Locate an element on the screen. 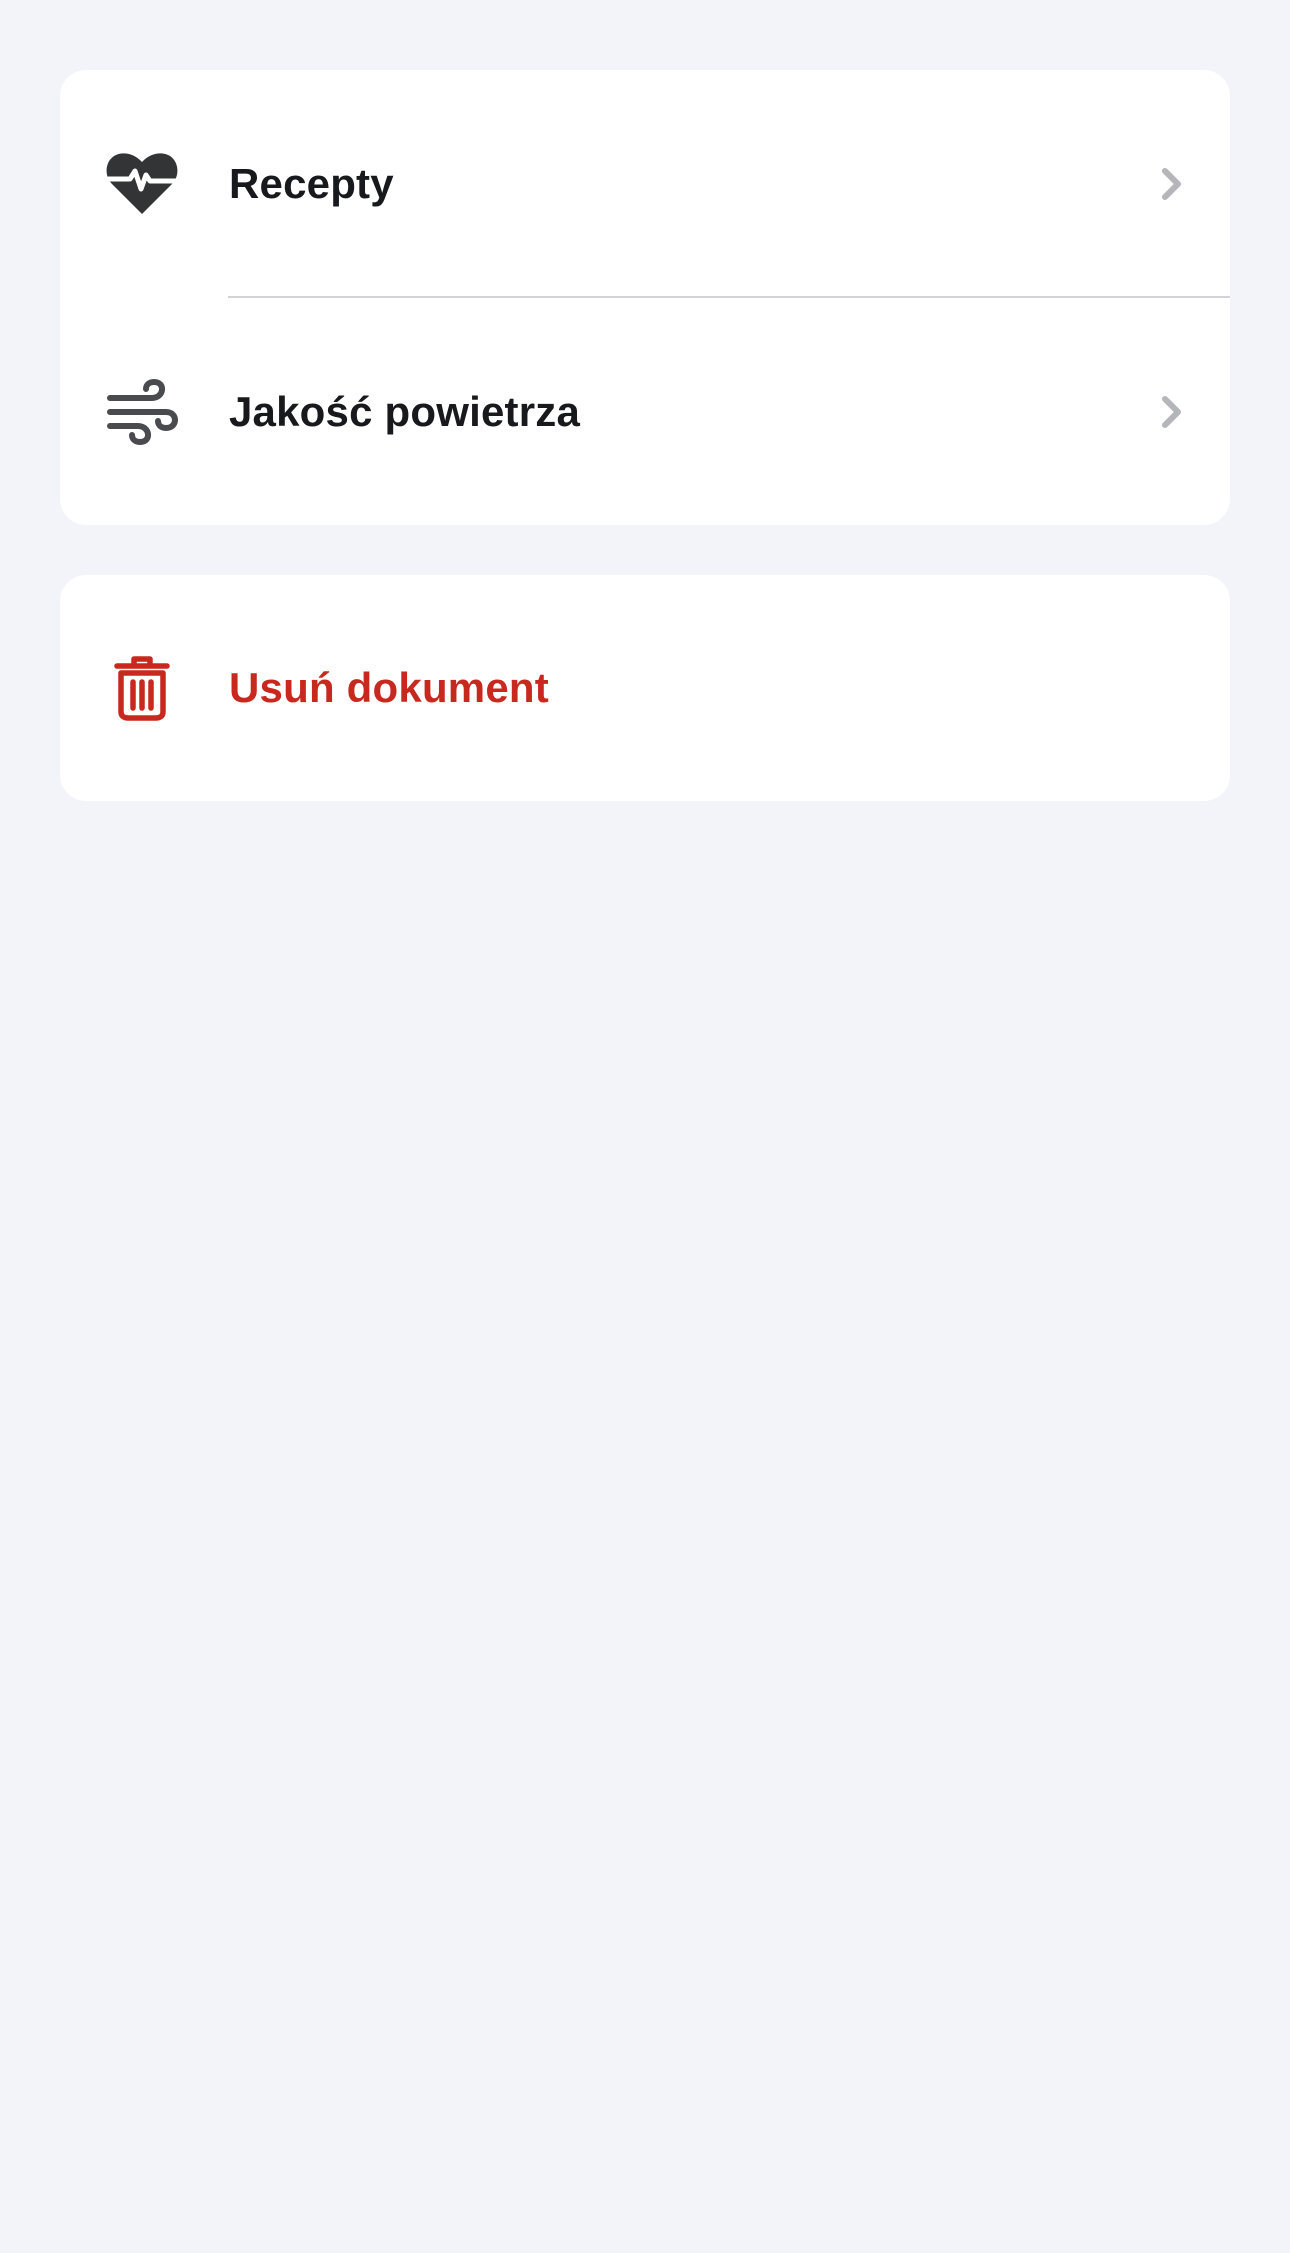 This screenshot has height=2253, width=1290. danger-card: Usuń dokument is located at coordinates (645, 688).